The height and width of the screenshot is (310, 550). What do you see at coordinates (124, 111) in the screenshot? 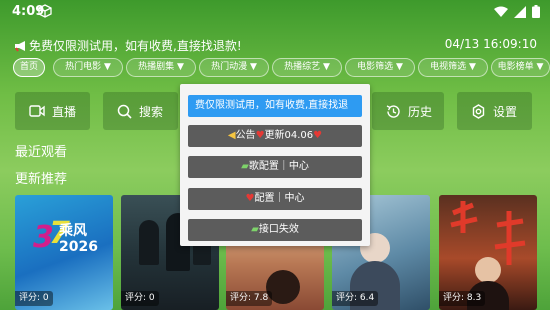
I see `search-icon` at bounding box center [124, 111].